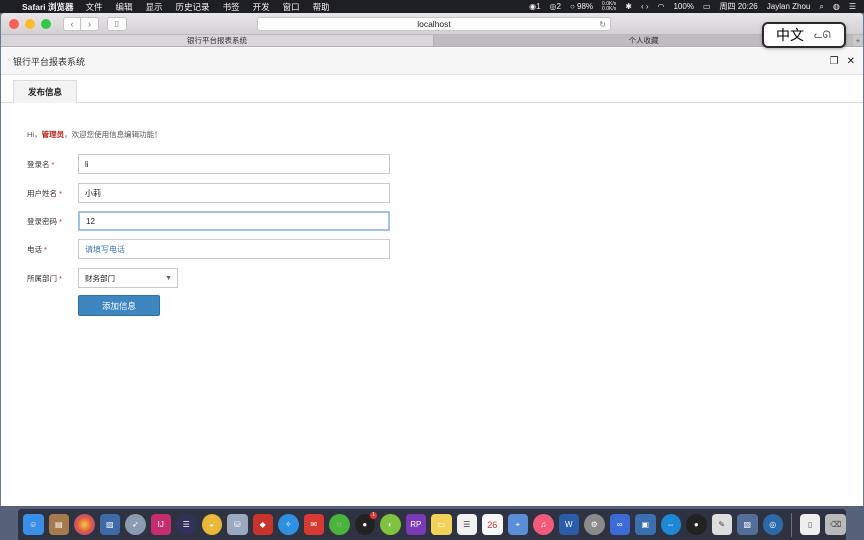 The image size is (864, 540). What do you see at coordinates (42, 278) in the screenshot?
I see `department-label-text: 所属部门` at bounding box center [42, 278].